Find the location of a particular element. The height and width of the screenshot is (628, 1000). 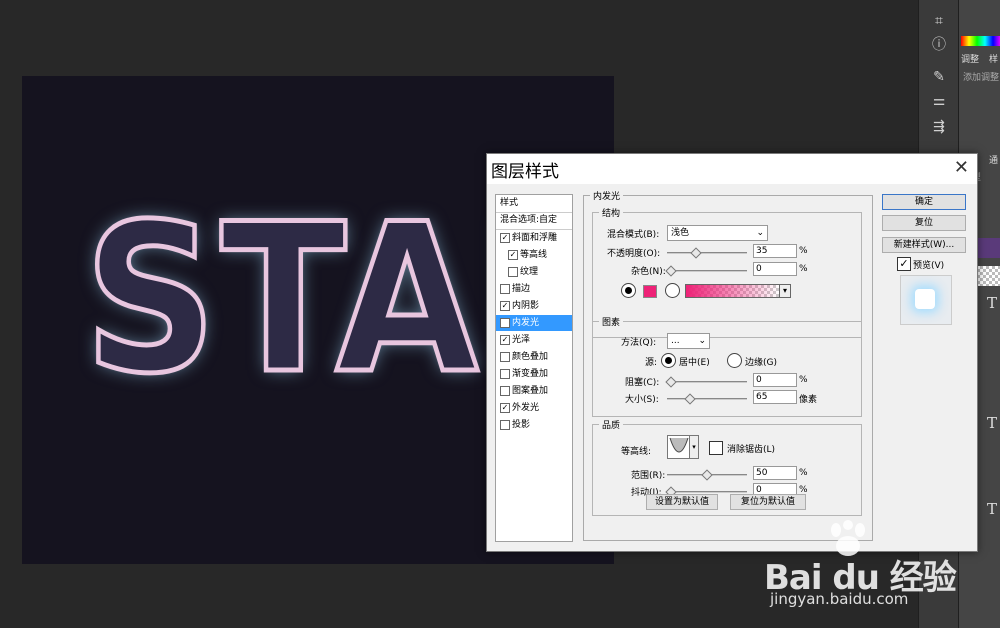

range-slider is located at coordinates (707, 475).